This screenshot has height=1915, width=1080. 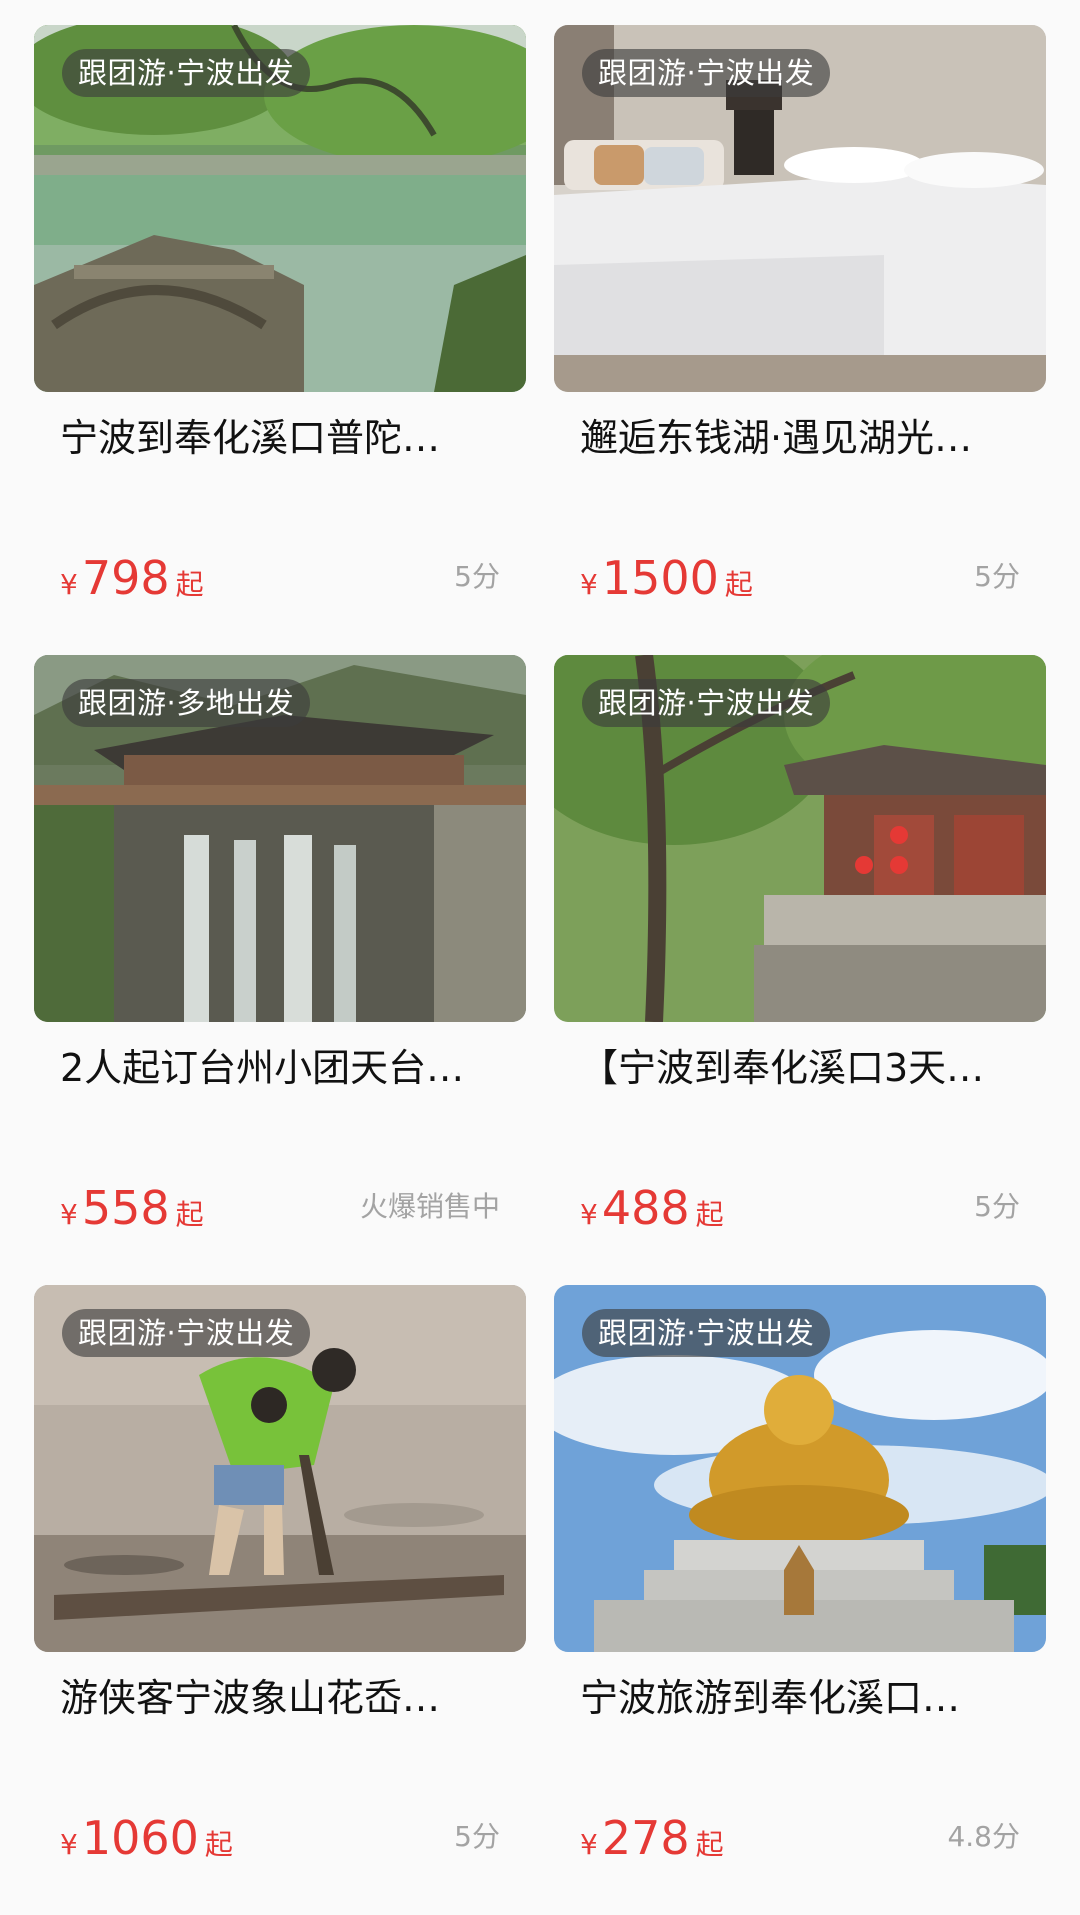 What do you see at coordinates (280, 1835) in the screenshot?
I see `price-row: ¥1060 起 5分` at bounding box center [280, 1835].